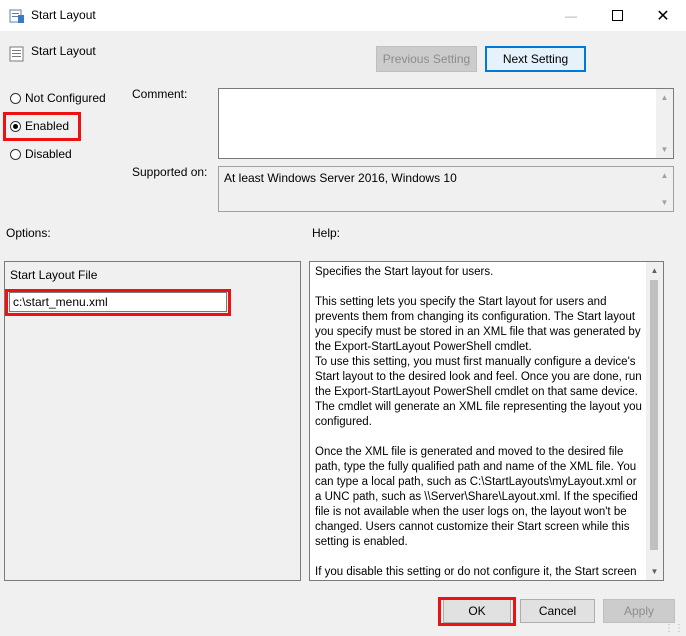  I want to click on close-button: ✕, so click(663, 15).